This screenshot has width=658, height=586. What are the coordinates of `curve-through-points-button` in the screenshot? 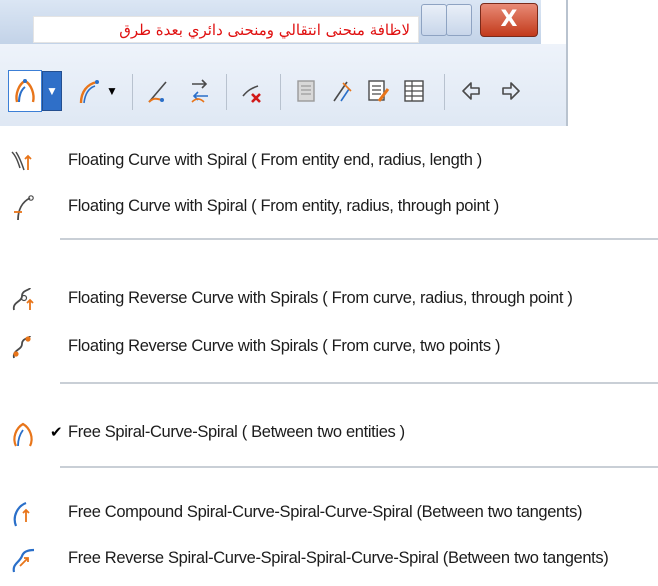 It's located at (158, 91).